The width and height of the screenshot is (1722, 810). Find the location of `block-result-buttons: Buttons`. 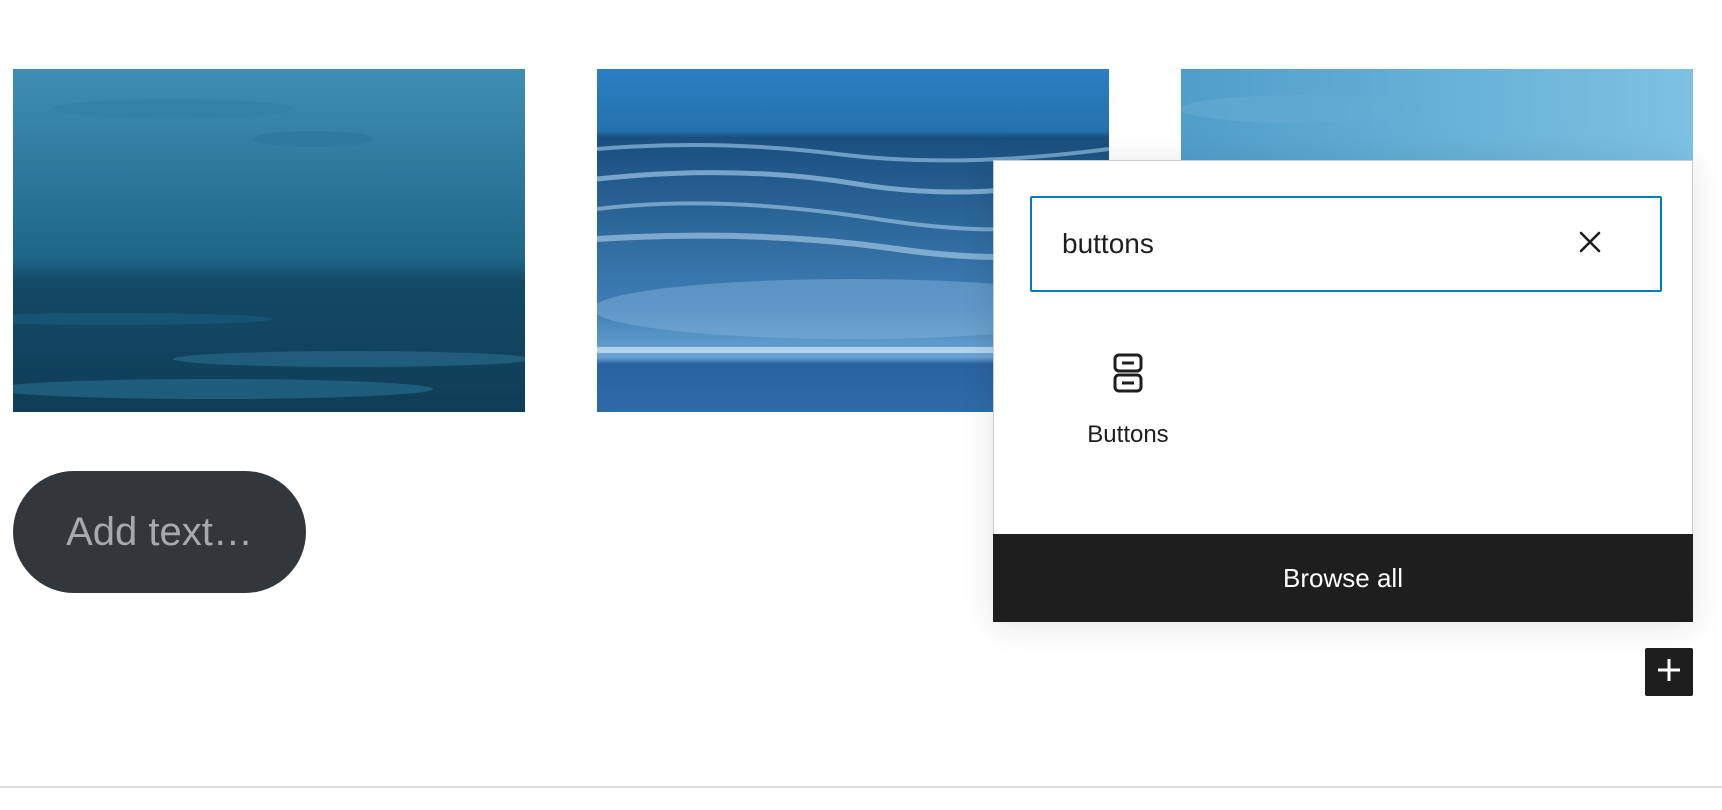

block-result-buttons: Buttons is located at coordinates (1128, 409).